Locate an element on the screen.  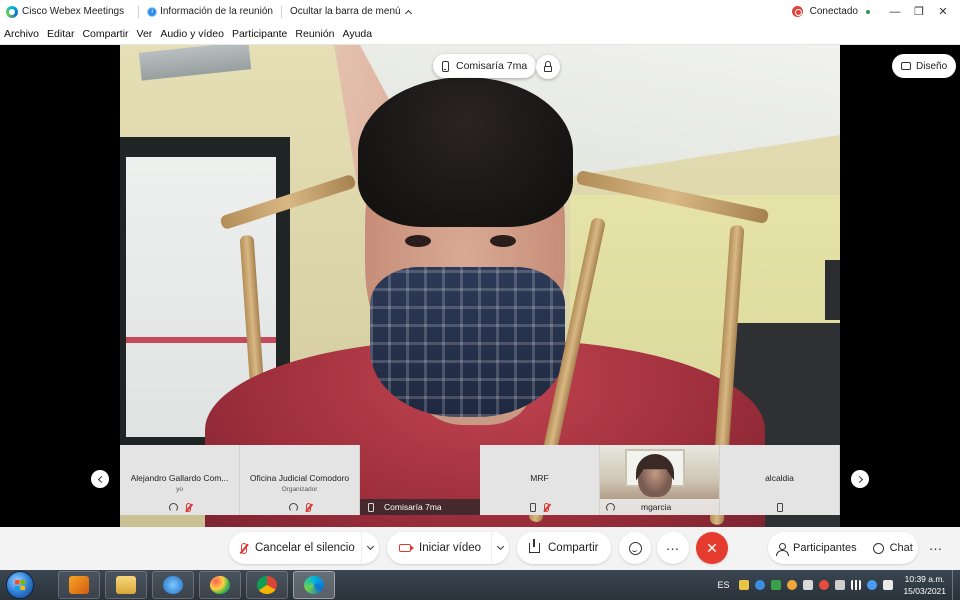
layout-button: Diseño is located at coordinates (924, 66).